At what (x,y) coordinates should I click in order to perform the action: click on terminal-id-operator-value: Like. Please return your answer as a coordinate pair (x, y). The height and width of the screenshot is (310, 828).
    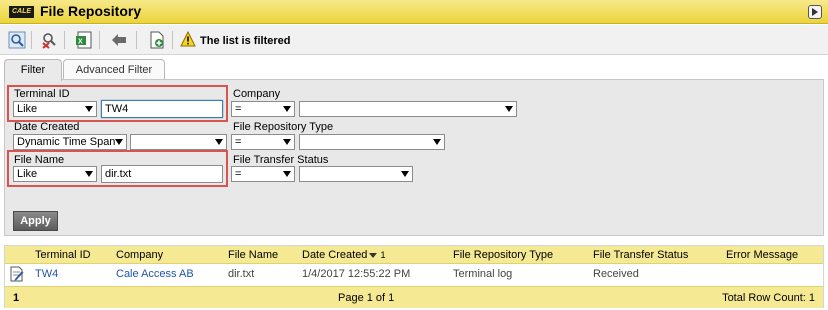
    Looking at the image, I should click on (27, 109).